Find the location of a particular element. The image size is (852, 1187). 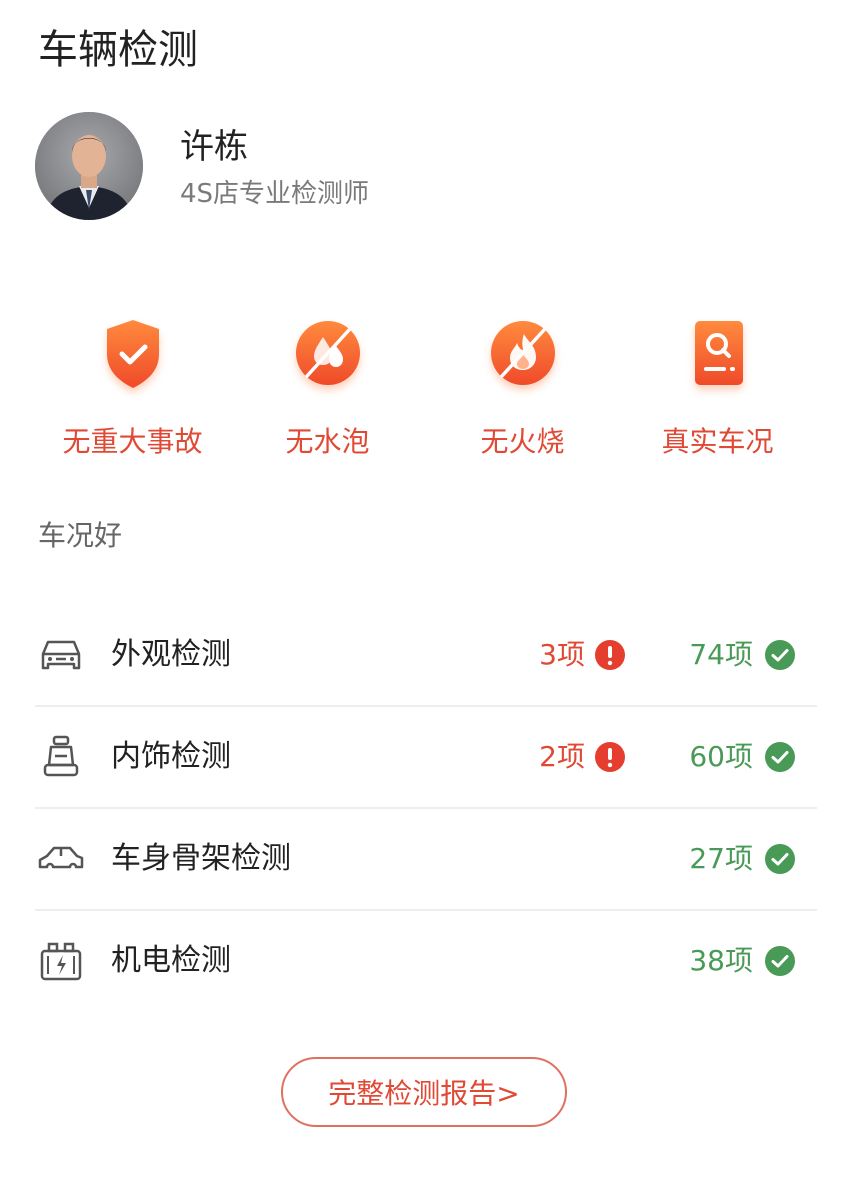

warning-count: 3项 is located at coordinates (570, 655).